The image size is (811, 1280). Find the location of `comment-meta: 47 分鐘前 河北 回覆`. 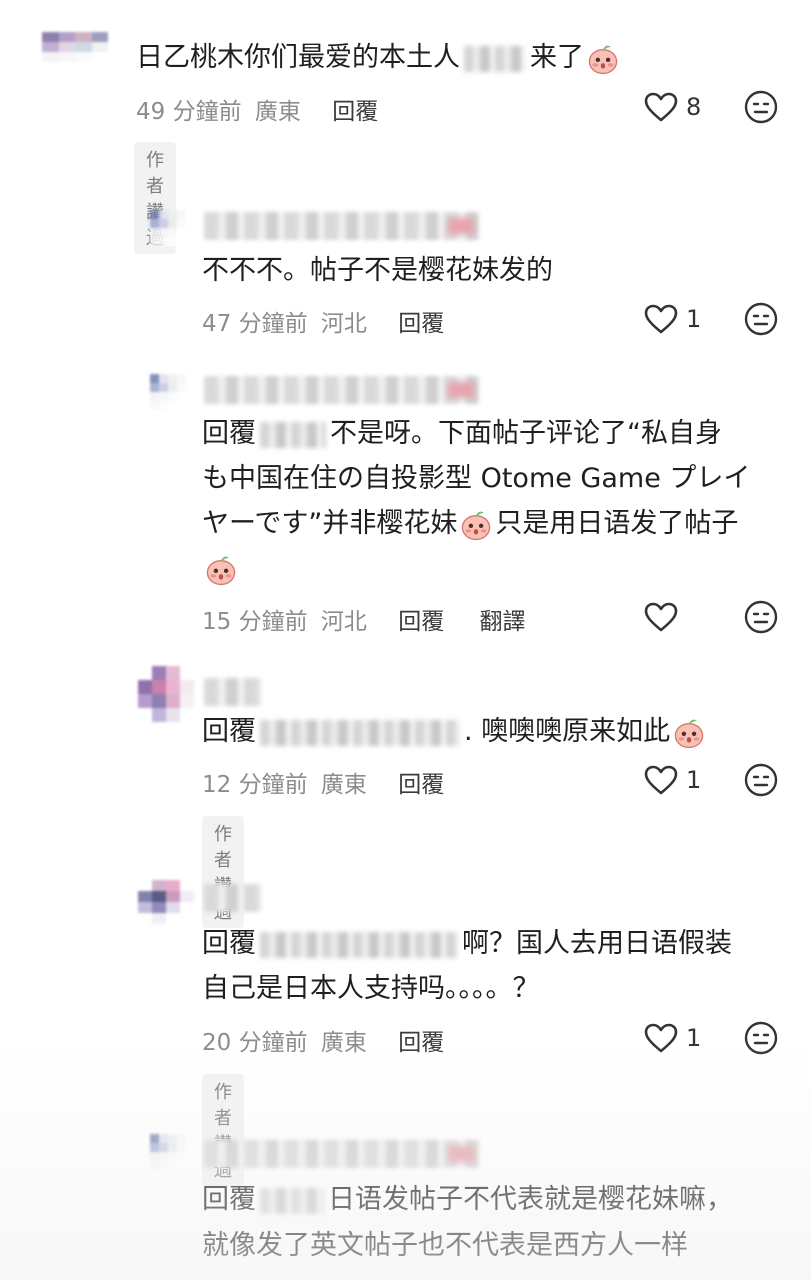

comment-meta: 47 分鐘前 河北 回覆 is located at coordinates (326, 321).